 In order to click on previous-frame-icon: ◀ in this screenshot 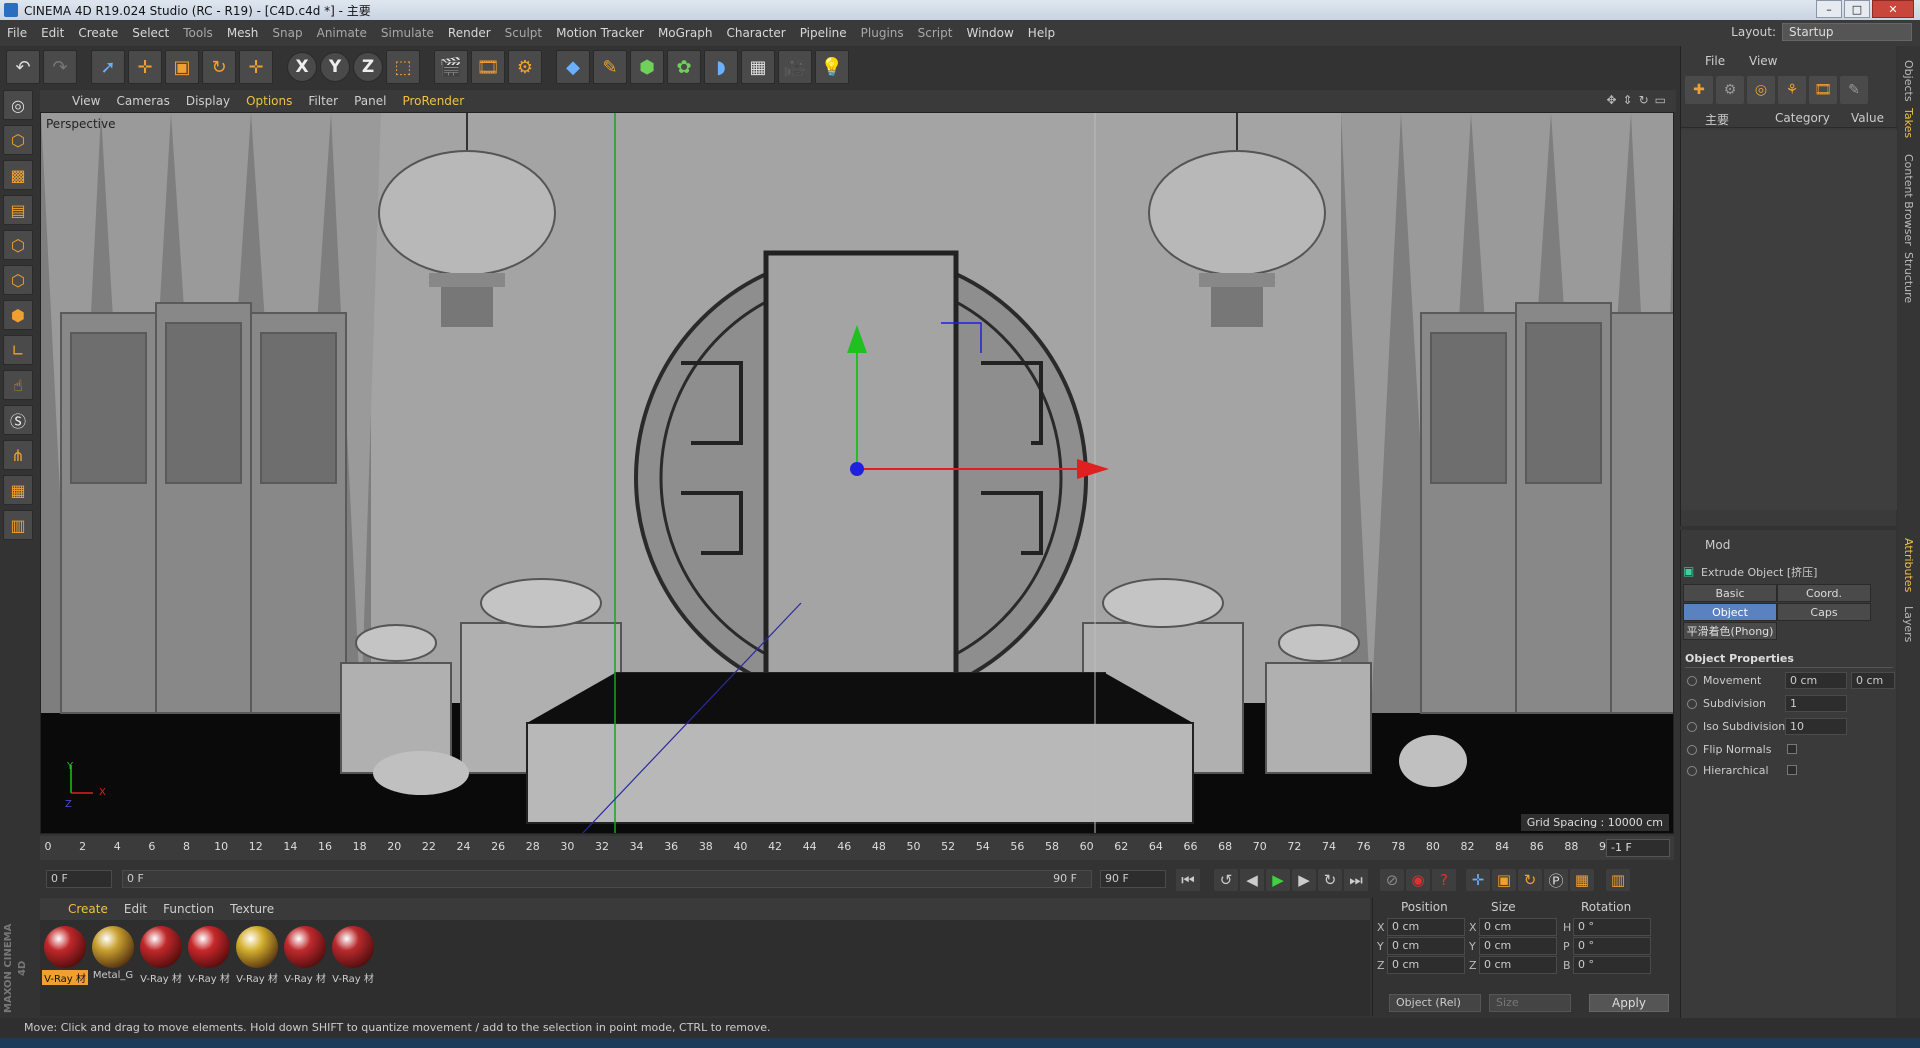, I will do `click(1252, 880)`.